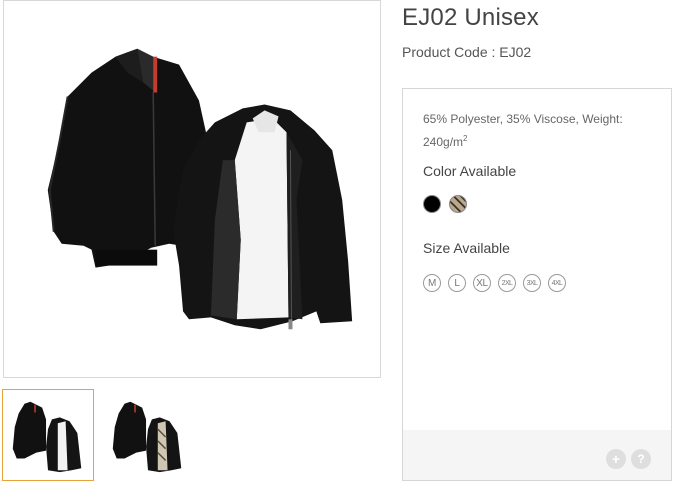 Image resolution: width=676 pixels, height=484 pixels. What do you see at coordinates (532, 283) in the screenshot?
I see `size-3xl: 3XL` at bounding box center [532, 283].